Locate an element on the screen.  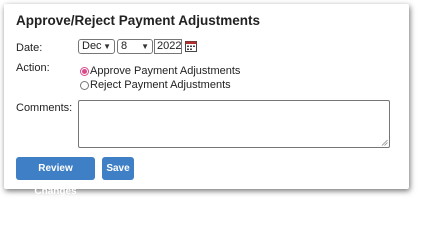
year-input: 2022 is located at coordinates (168, 46).